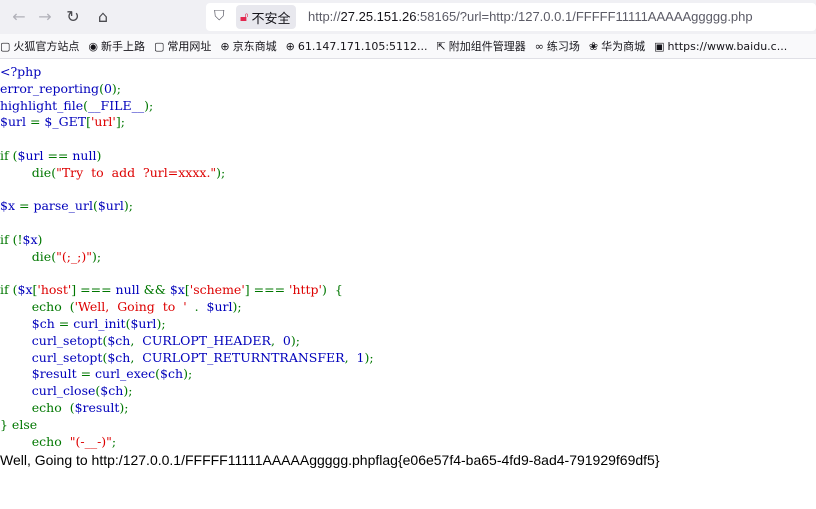  What do you see at coordinates (408, 122) in the screenshot?
I see `code-line: $url = $_GET['url'];` at bounding box center [408, 122].